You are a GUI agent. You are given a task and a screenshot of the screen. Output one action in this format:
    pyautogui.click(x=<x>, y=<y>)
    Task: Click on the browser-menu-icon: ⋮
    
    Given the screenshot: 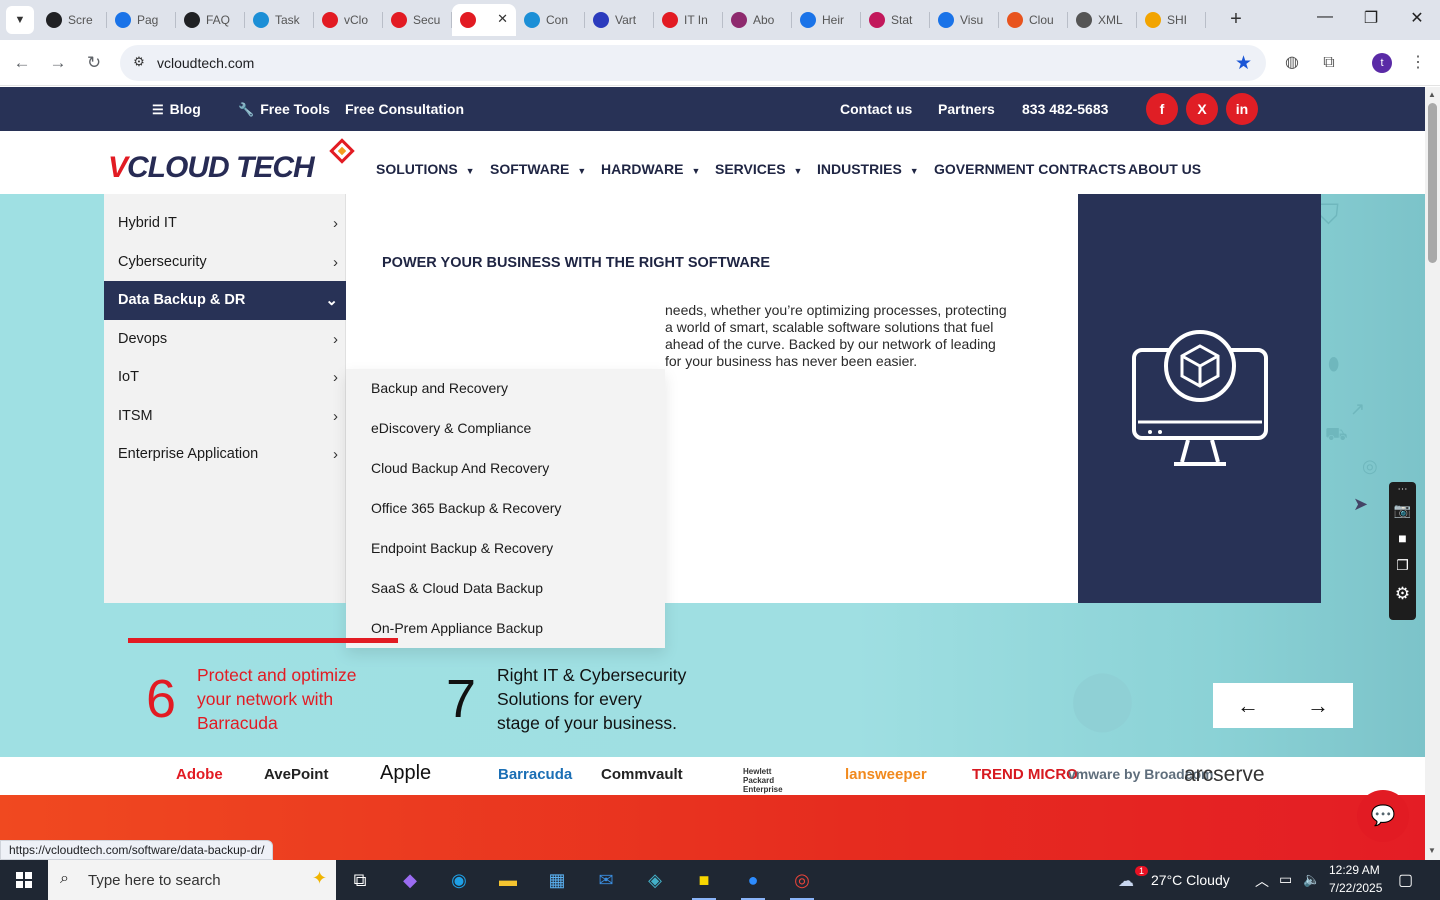 What is the action you would take?
    pyautogui.click(x=1418, y=63)
    